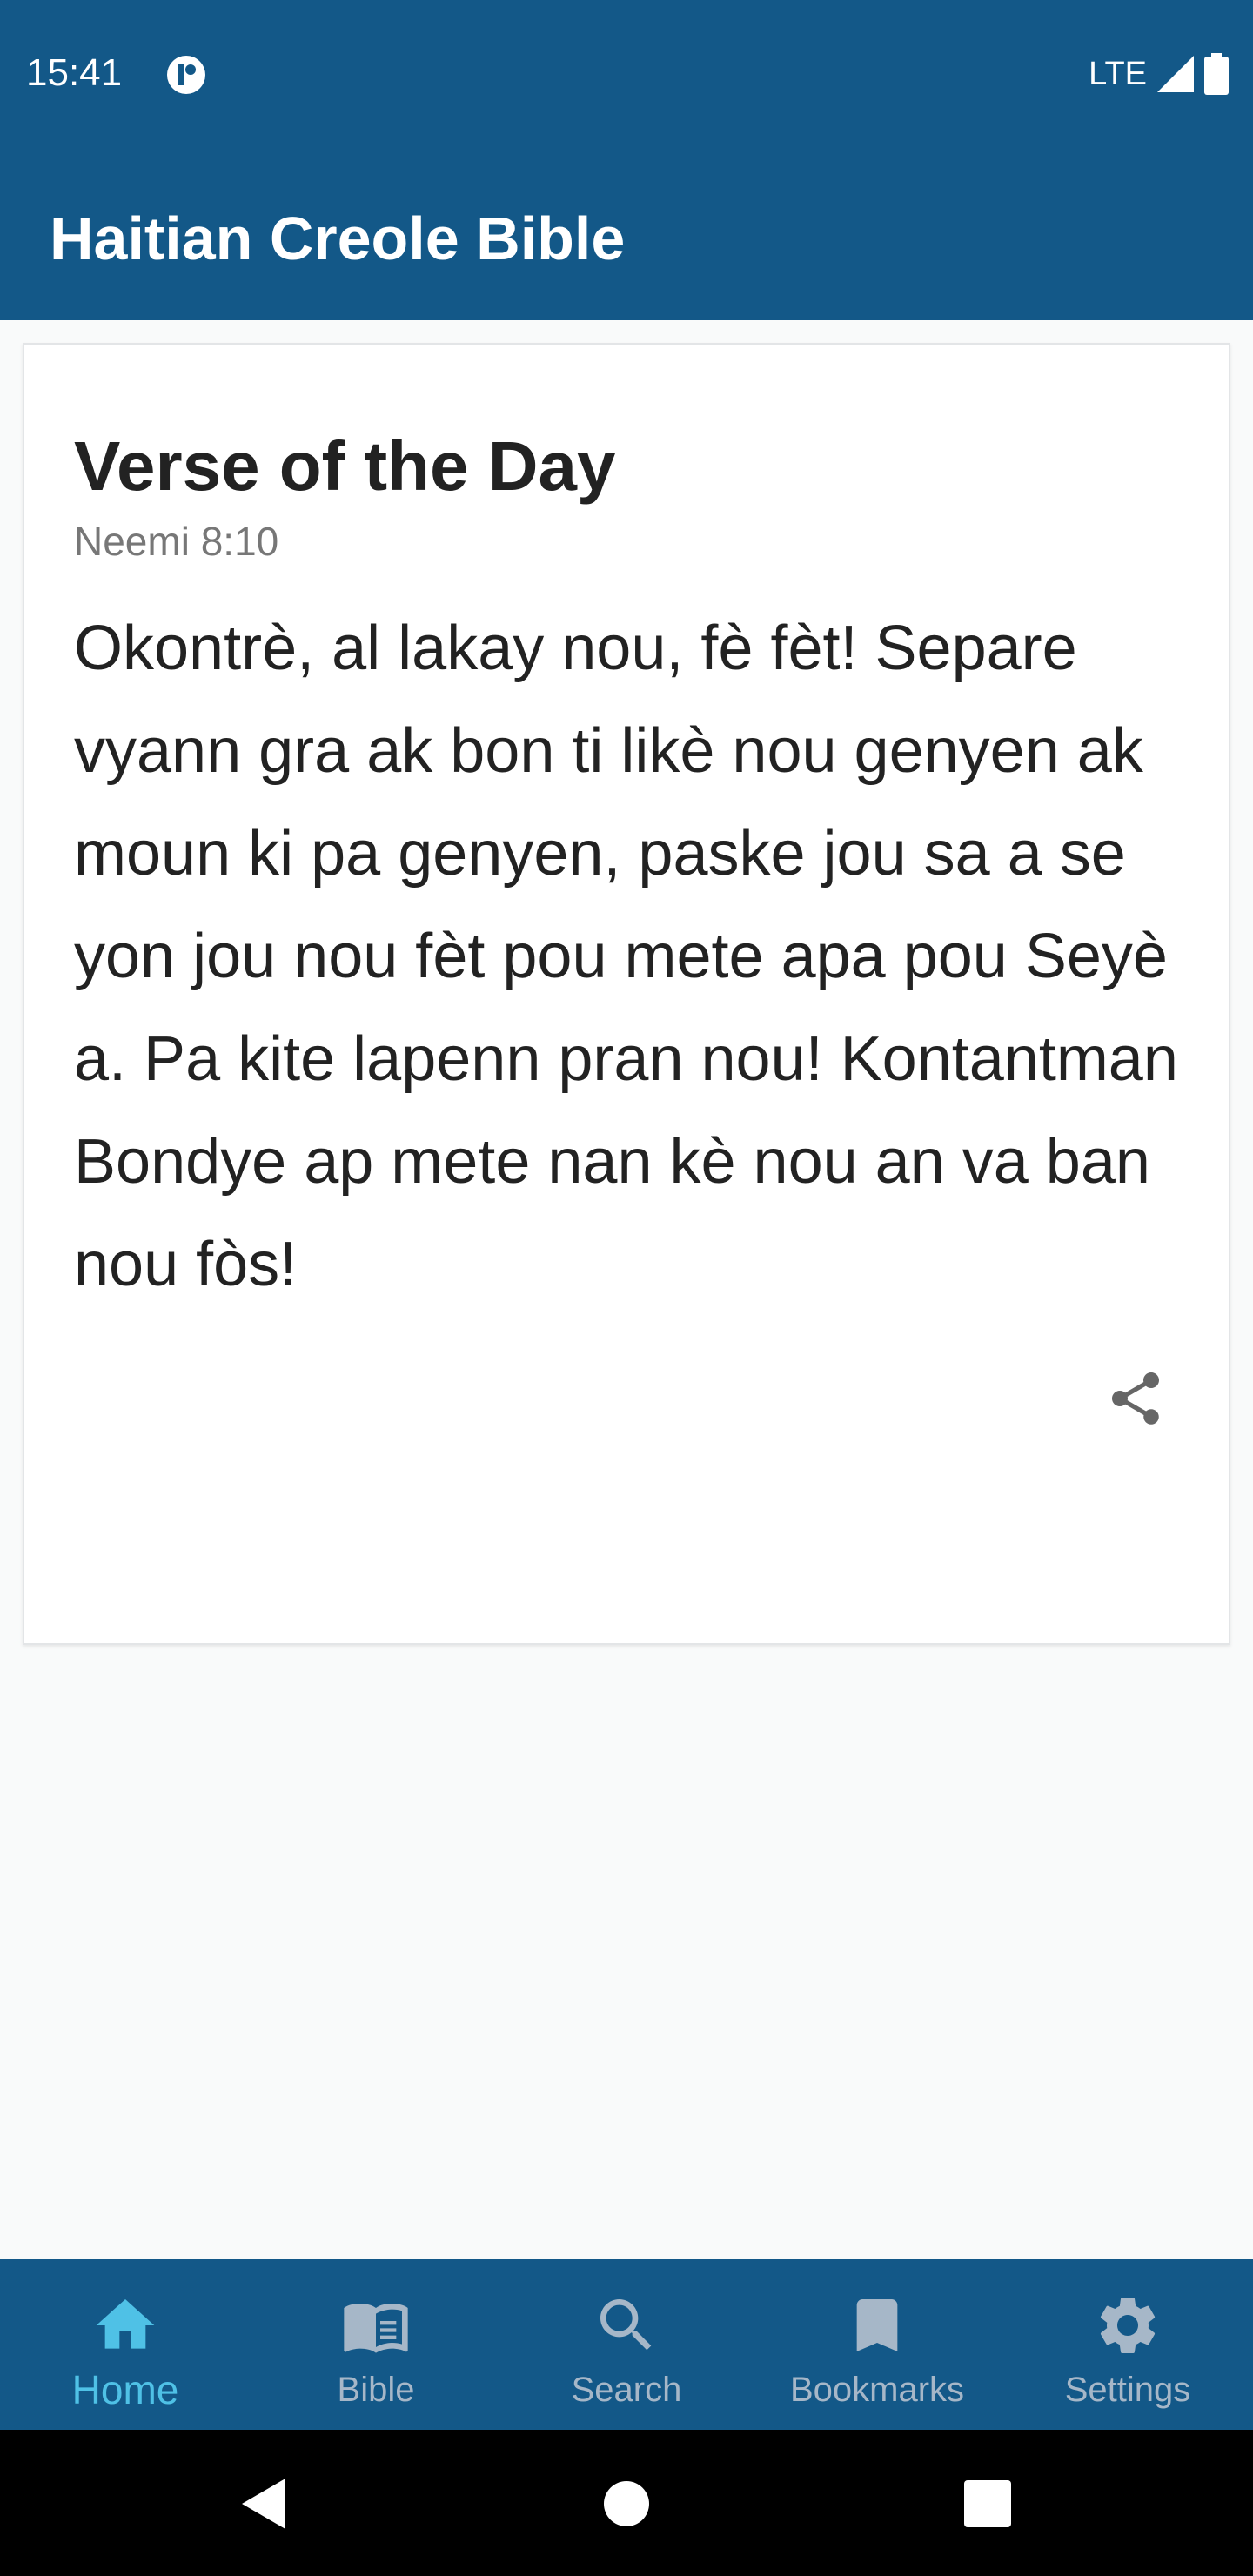  I want to click on back-icon, so click(265, 2504).